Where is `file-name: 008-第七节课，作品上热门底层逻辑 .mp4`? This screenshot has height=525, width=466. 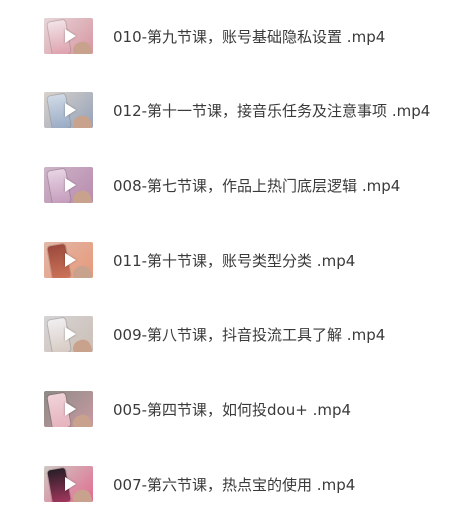
file-name: 008-第七节课，作品上热门底层逻辑 .mp4 is located at coordinates (256, 185).